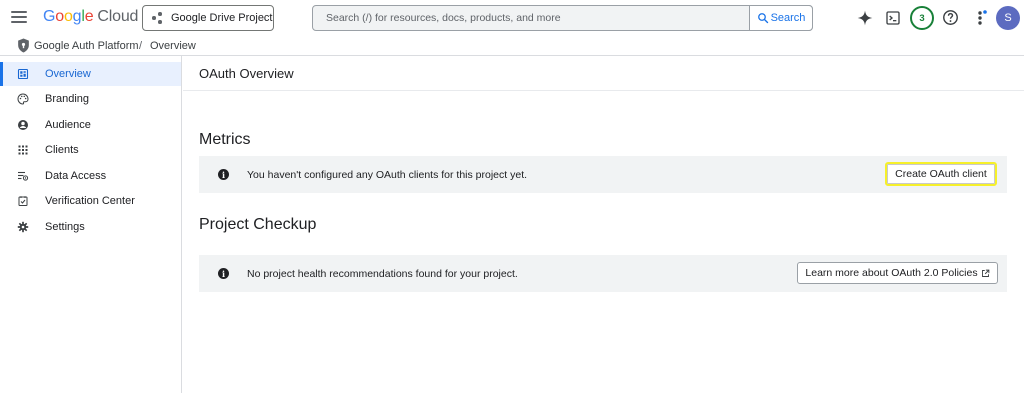  I want to click on shield-icon, so click(23, 45).